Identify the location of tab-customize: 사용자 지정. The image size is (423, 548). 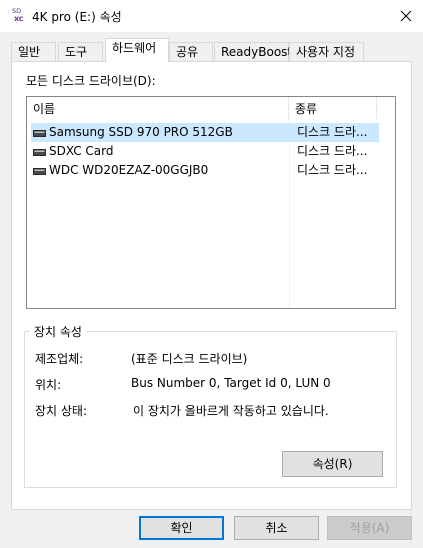
(326, 51).